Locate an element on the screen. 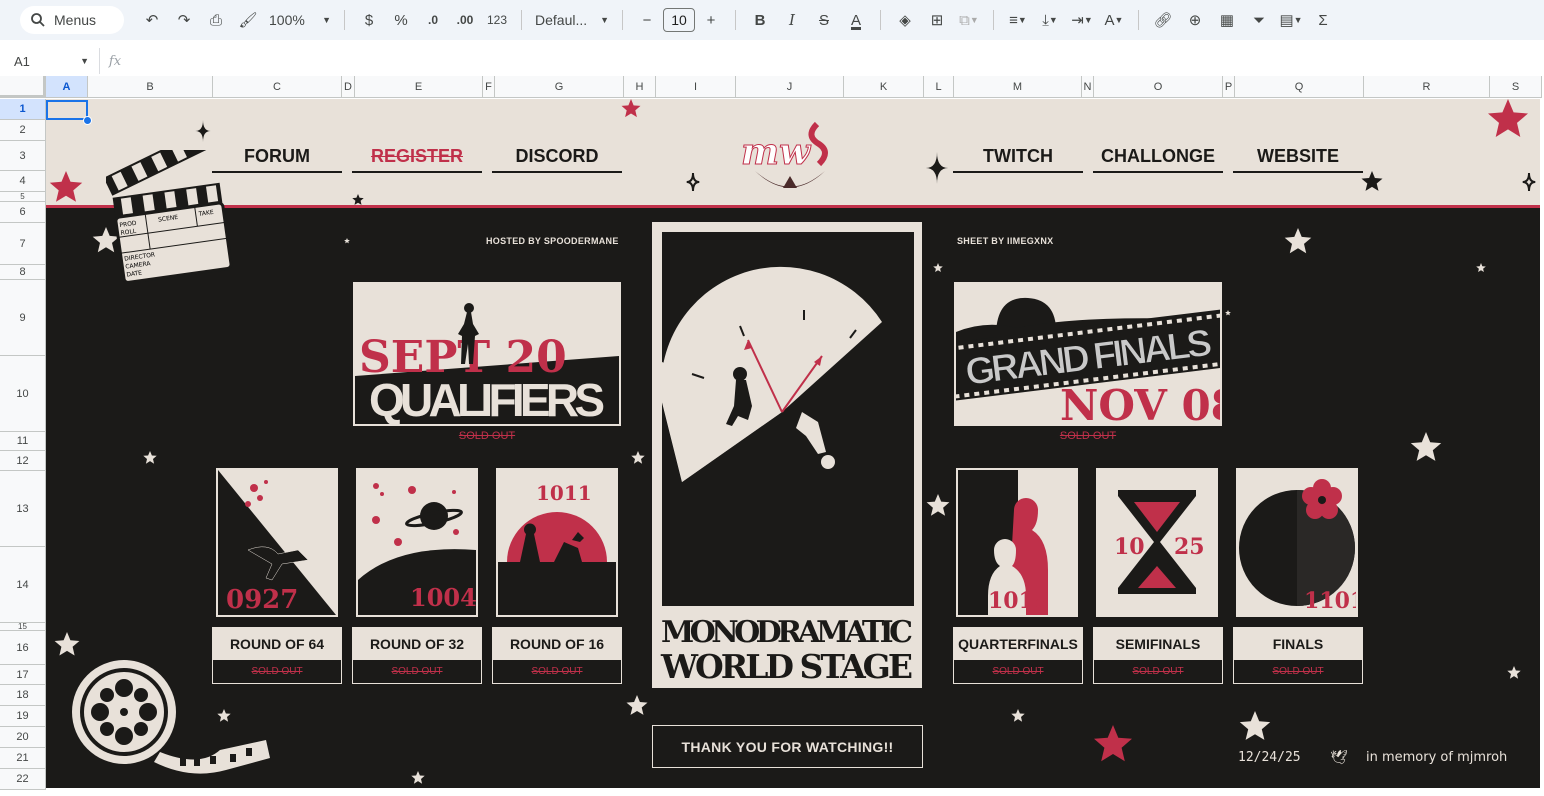 This screenshot has width=1544, height=796. qualifiers-status: SOLD OUT is located at coordinates (487, 436).